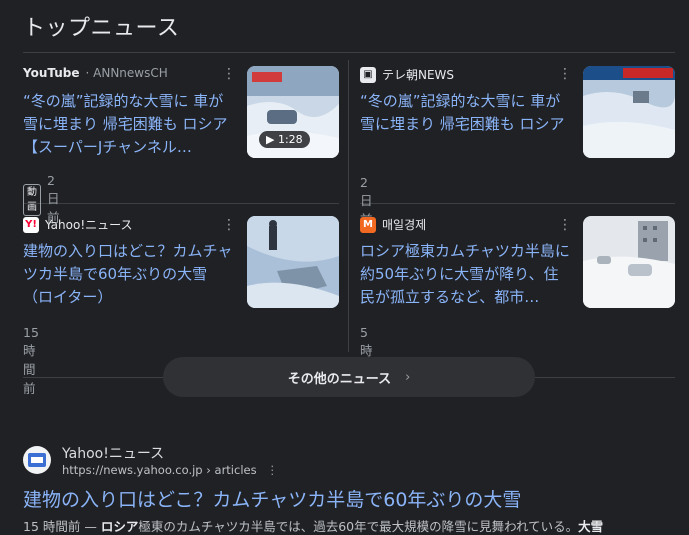 This screenshot has width=689, height=535. Describe the element at coordinates (358, 526) in the screenshot. I see `snippet-text: 極東のカムチャツカ半島では、過去60年で最大規模の降雪に見舞われている。` at that location.